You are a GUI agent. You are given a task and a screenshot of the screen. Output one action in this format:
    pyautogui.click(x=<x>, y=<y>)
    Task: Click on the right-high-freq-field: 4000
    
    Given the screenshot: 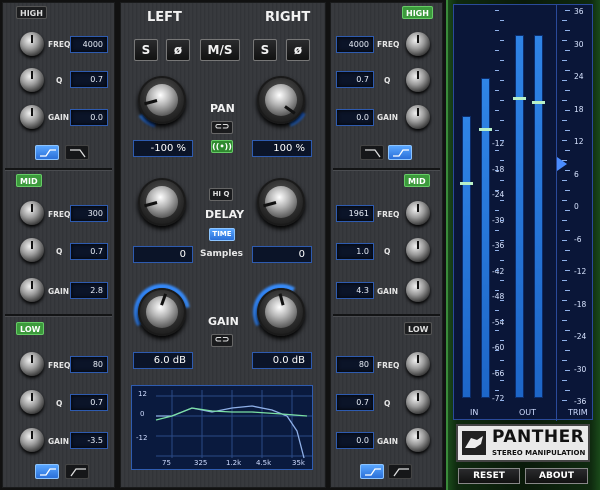 What is the action you would take?
    pyautogui.click(x=355, y=44)
    